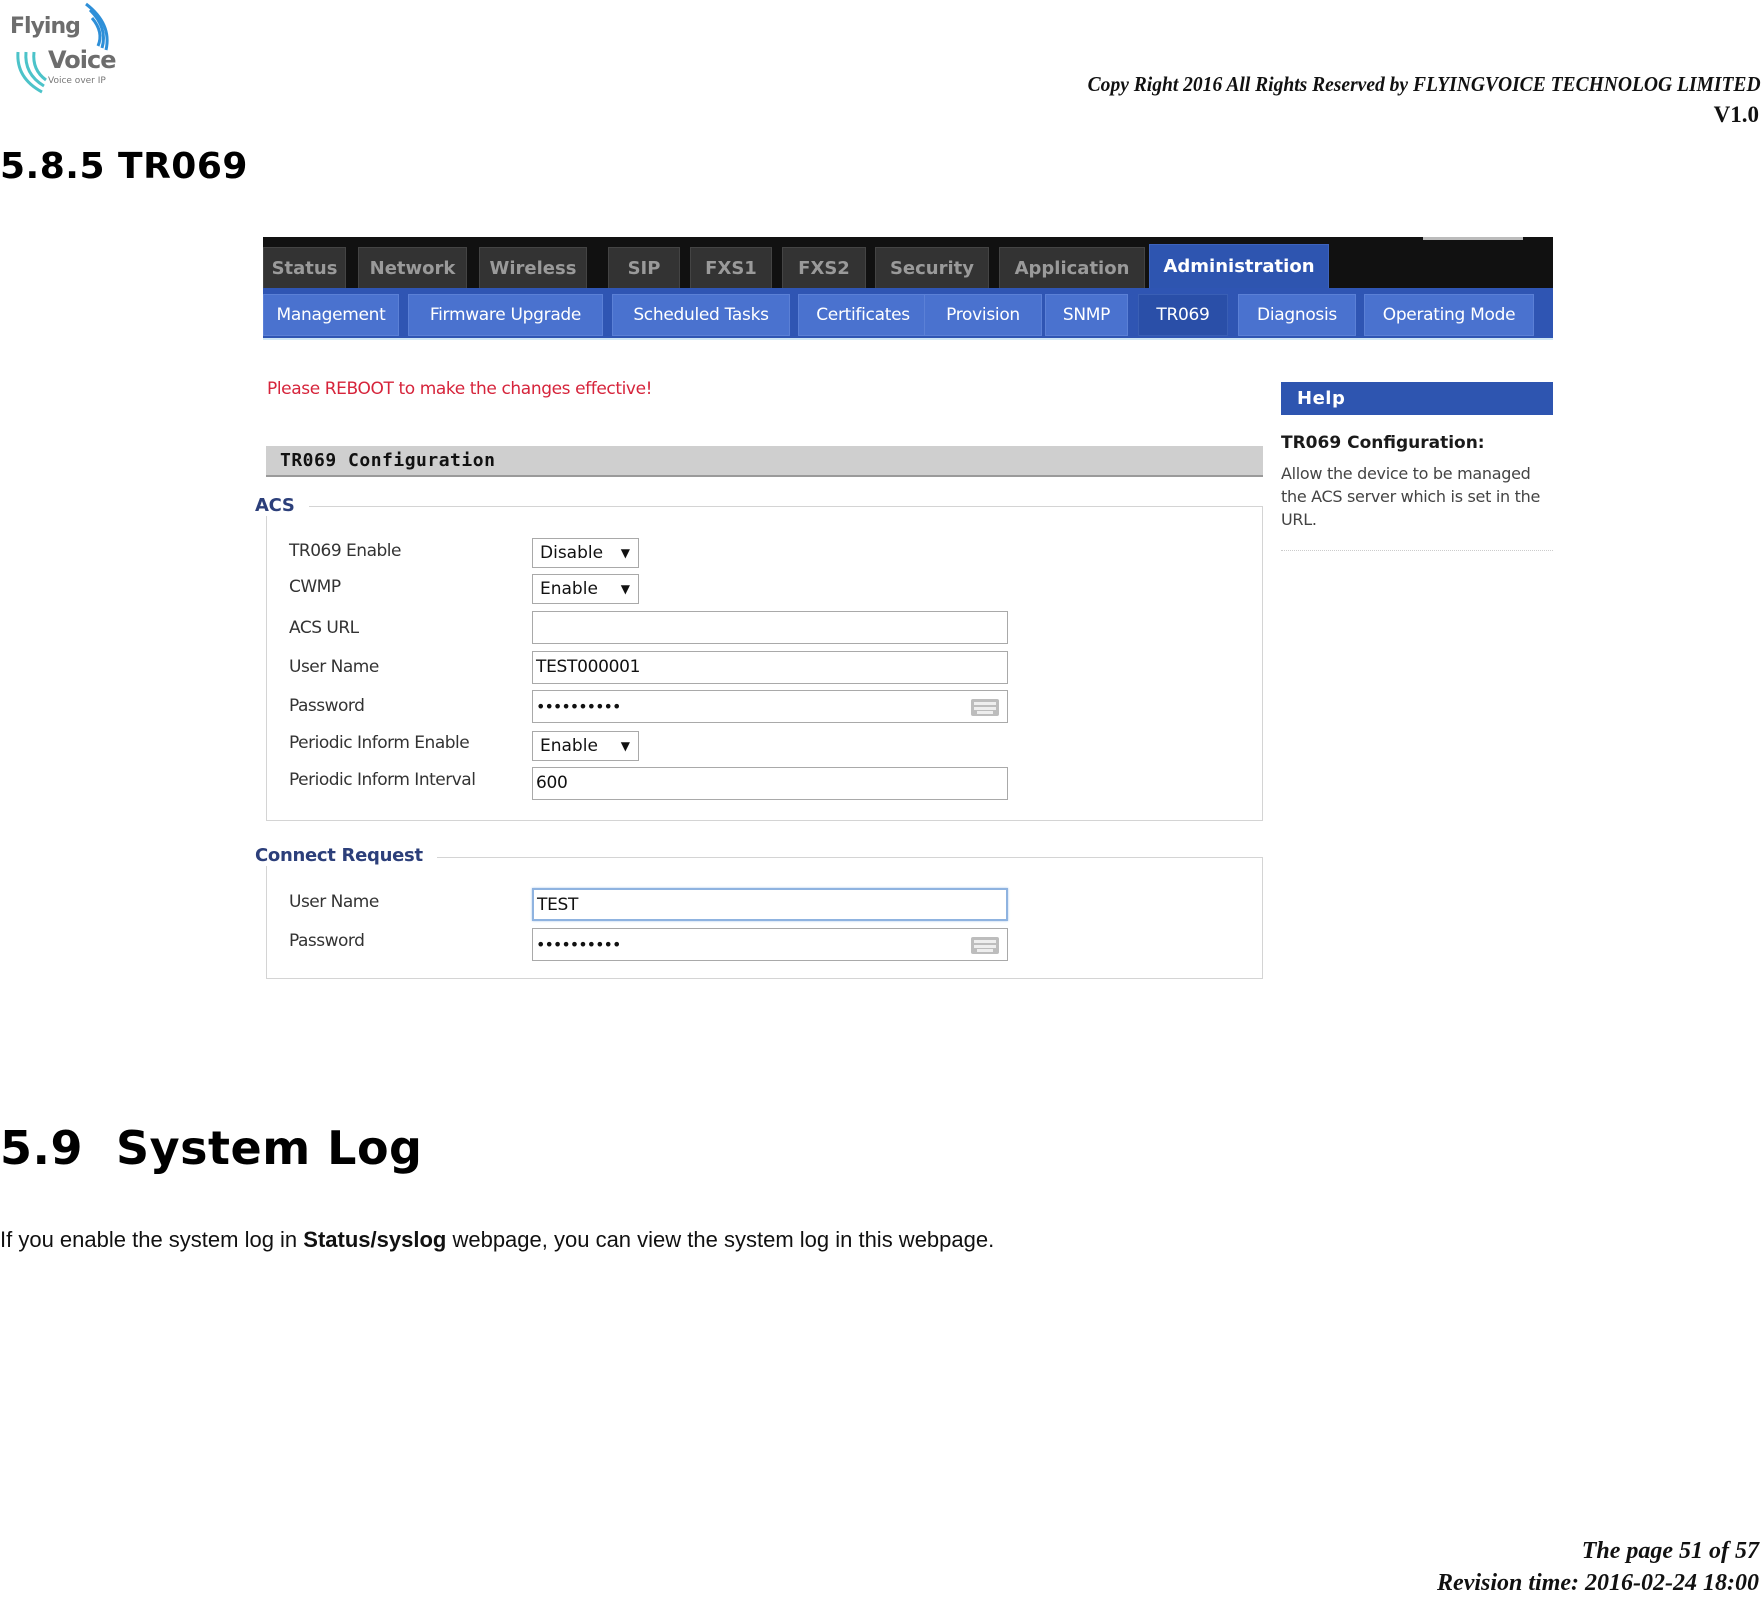 The width and height of the screenshot is (1763, 1597). Describe the element at coordinates (1239, 266) in the screenshot. I see `tab-administration: Administration` at that location.